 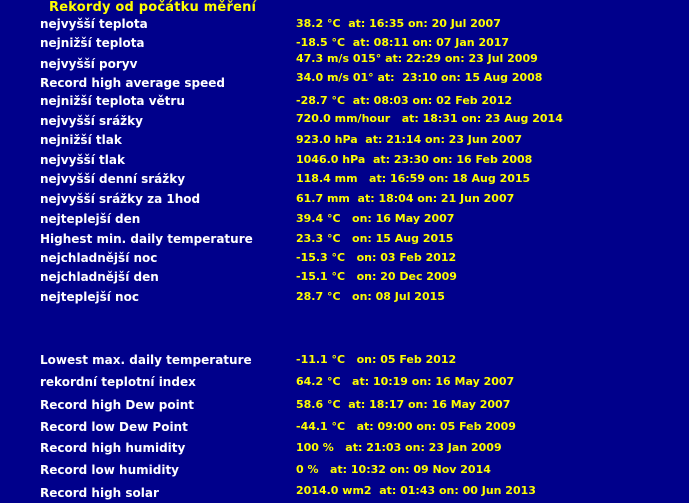 What do you see at coordinates (132, 83) in the screenshot?
I see `record-label: Record high average speed` at bounding box center [132, 83].